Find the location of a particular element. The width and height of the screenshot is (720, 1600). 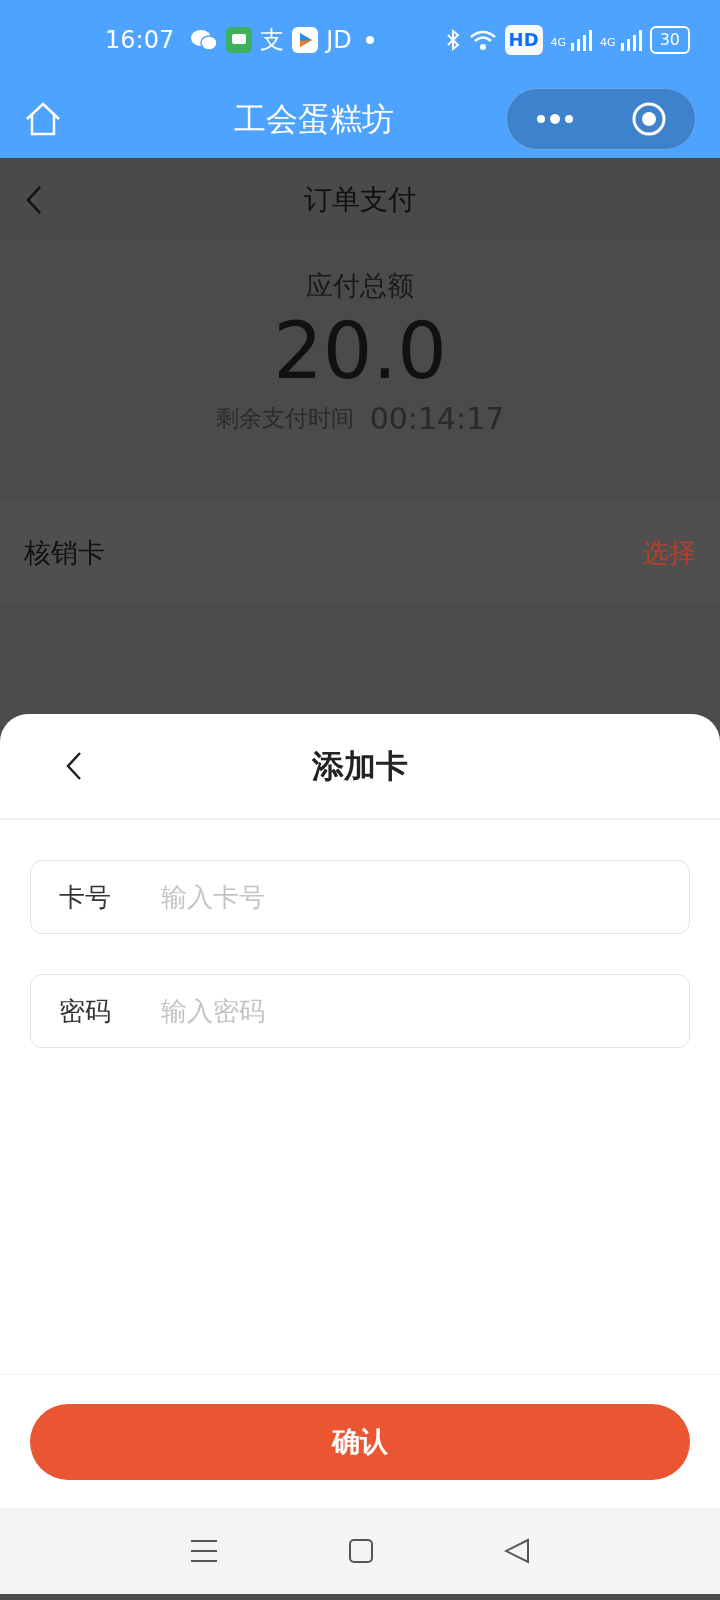

input-field: 卡号 输入卡号 is located at coordinates (360, 897).